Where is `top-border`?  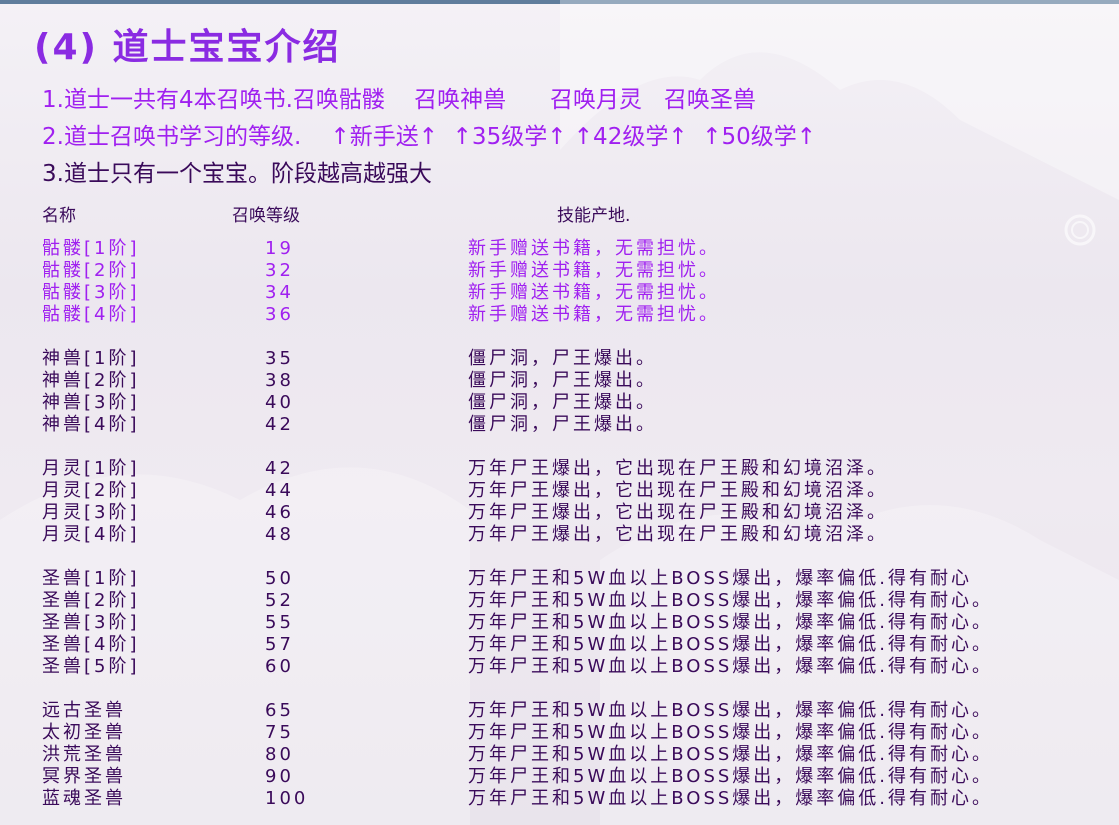 top-border is located at coordinates (559, 2).